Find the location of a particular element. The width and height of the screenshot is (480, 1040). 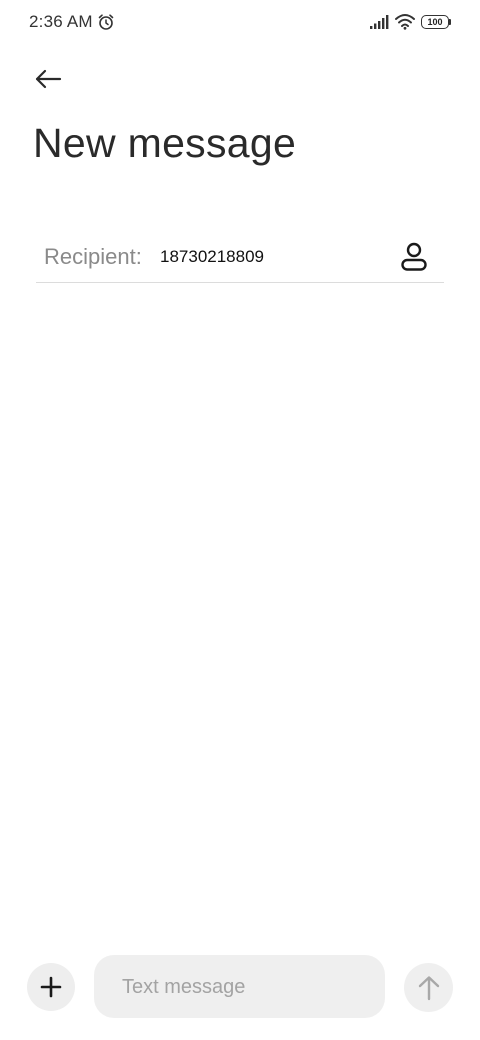

arrow-left-icon is located at coordinates (48, 79).